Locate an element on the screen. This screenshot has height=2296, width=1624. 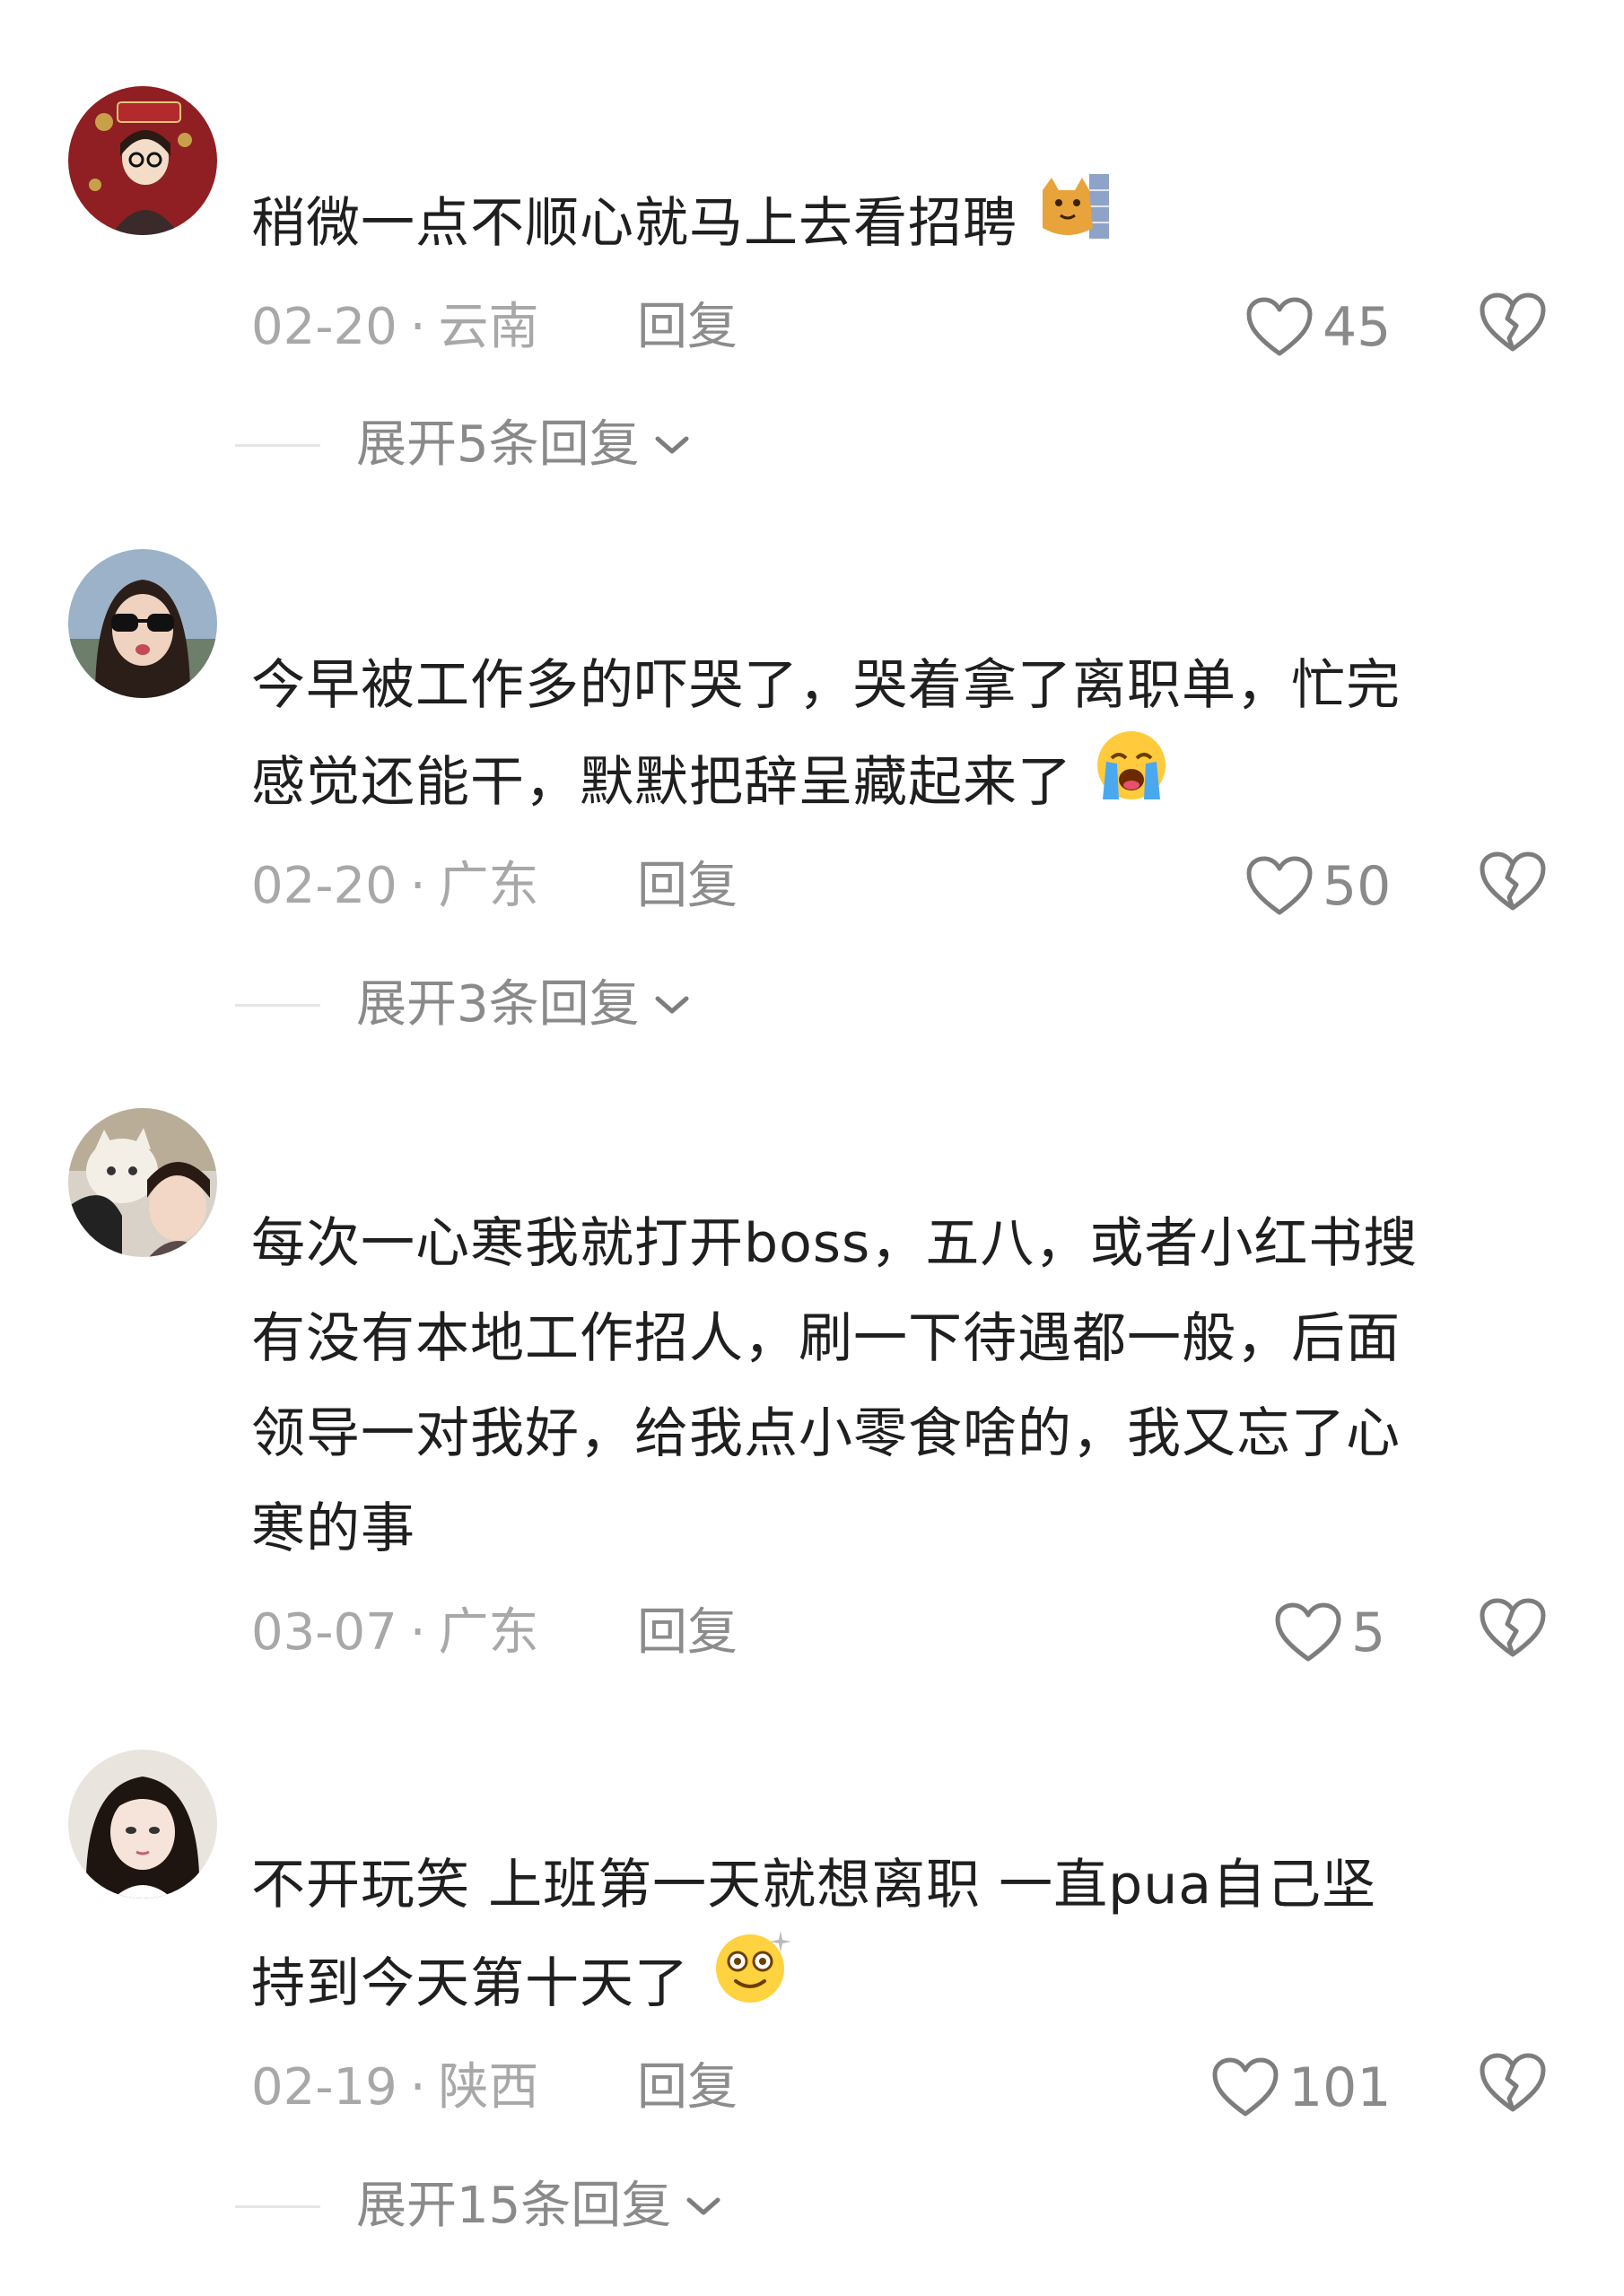
comment-text-line: 稍微一点不顺心就马上去看招聘 is located at coordinates (910, 222).